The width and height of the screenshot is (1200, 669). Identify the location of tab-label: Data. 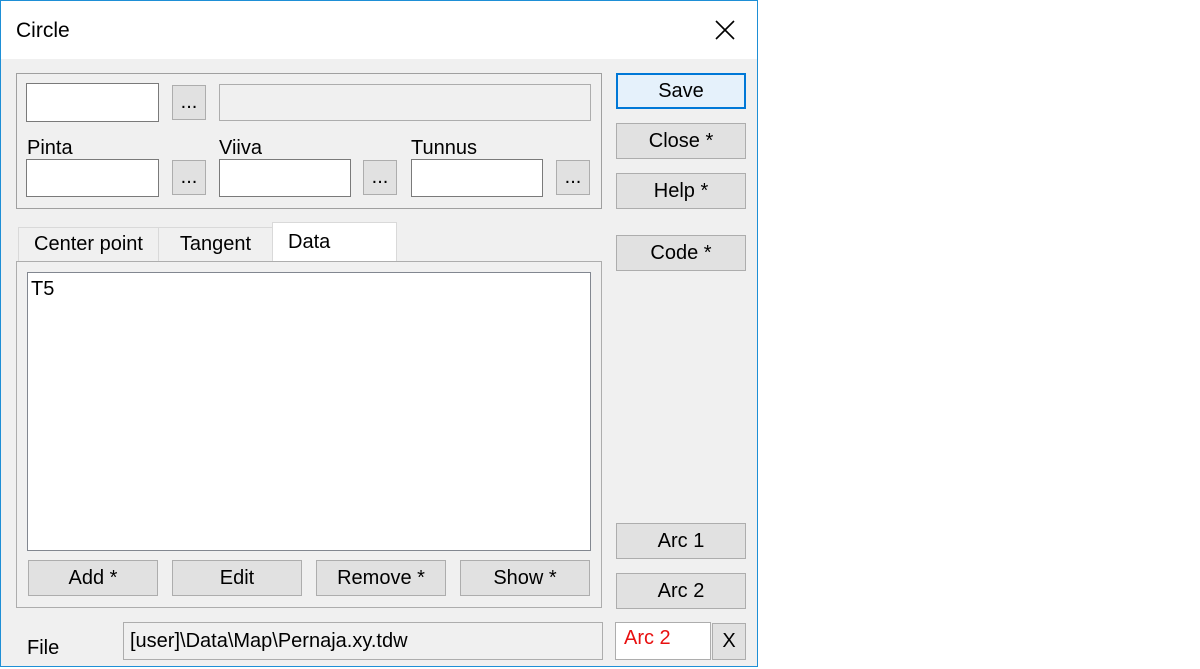
(309, 242).